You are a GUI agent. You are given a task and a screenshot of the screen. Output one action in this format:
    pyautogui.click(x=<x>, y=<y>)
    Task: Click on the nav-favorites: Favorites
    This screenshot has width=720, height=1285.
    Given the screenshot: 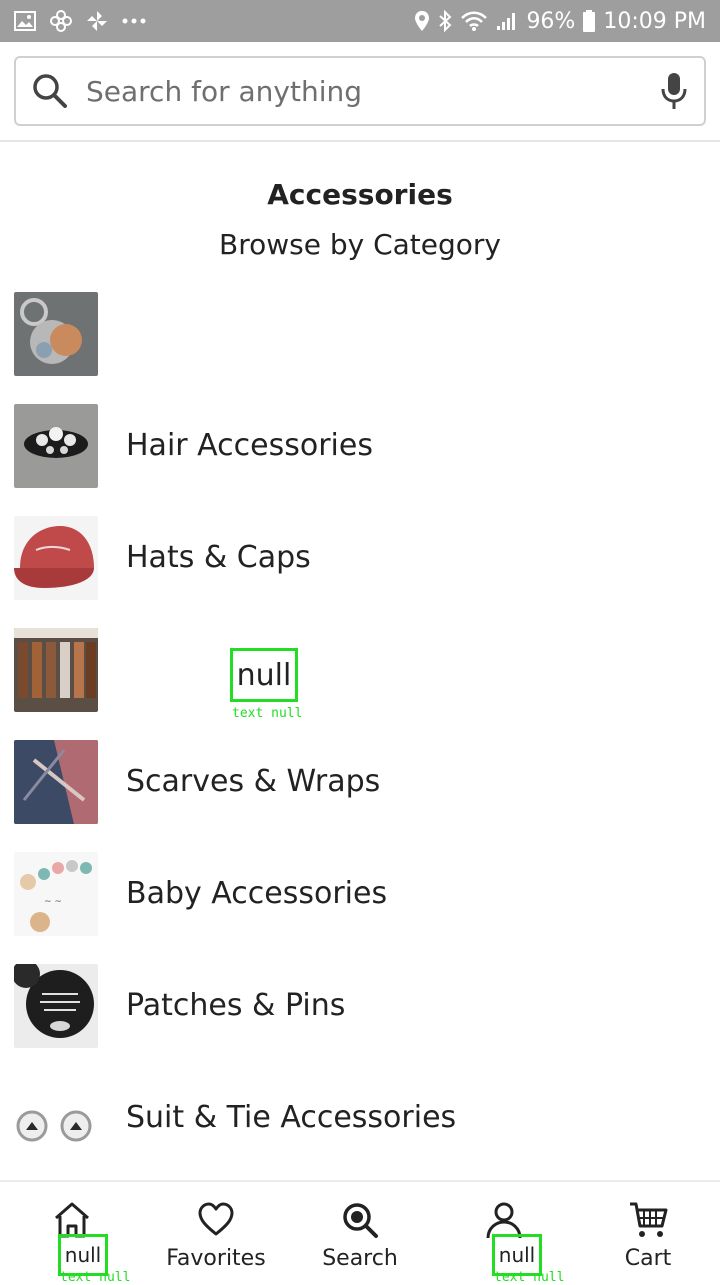 What is the action you would take?
    pyautogui.click(x=216, y=1232)
    